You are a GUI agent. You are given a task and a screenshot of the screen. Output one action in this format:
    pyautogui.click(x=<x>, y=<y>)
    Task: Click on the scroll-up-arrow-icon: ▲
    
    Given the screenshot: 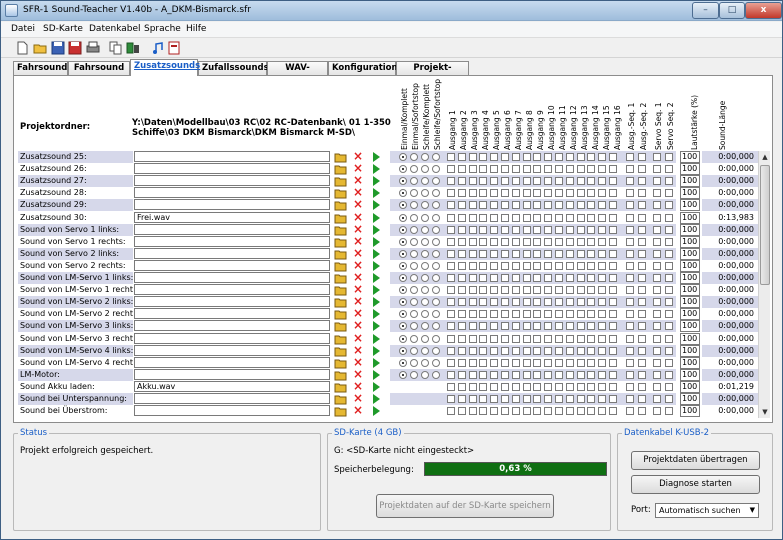 What is the action you would take?
    pyautogui.click(x=765, y=157)
    